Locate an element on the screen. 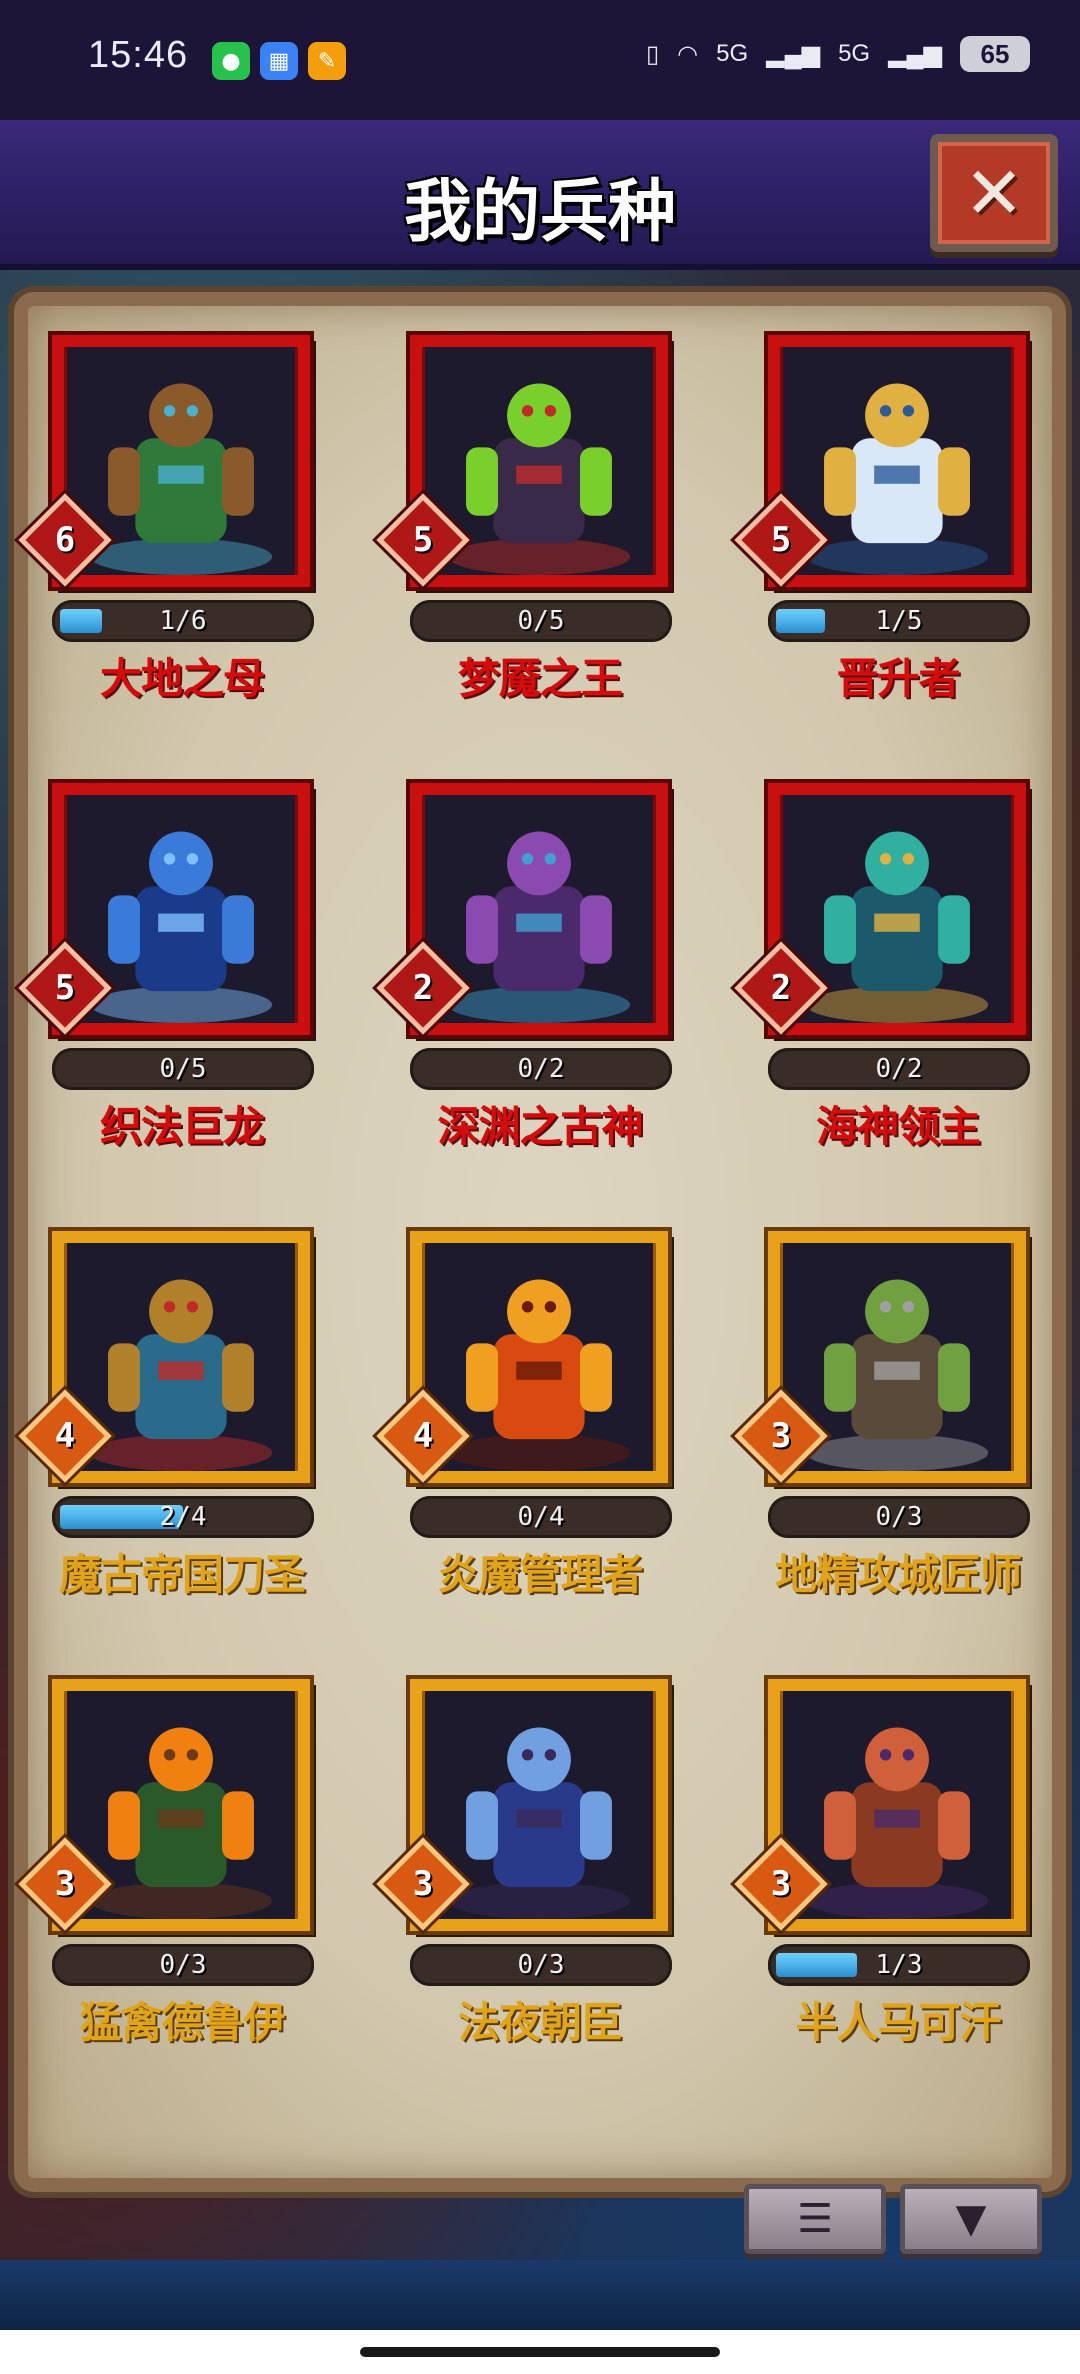 The image size is (1080, 2374). progress-text: 1/3 is located at coordinates (899, 1965).